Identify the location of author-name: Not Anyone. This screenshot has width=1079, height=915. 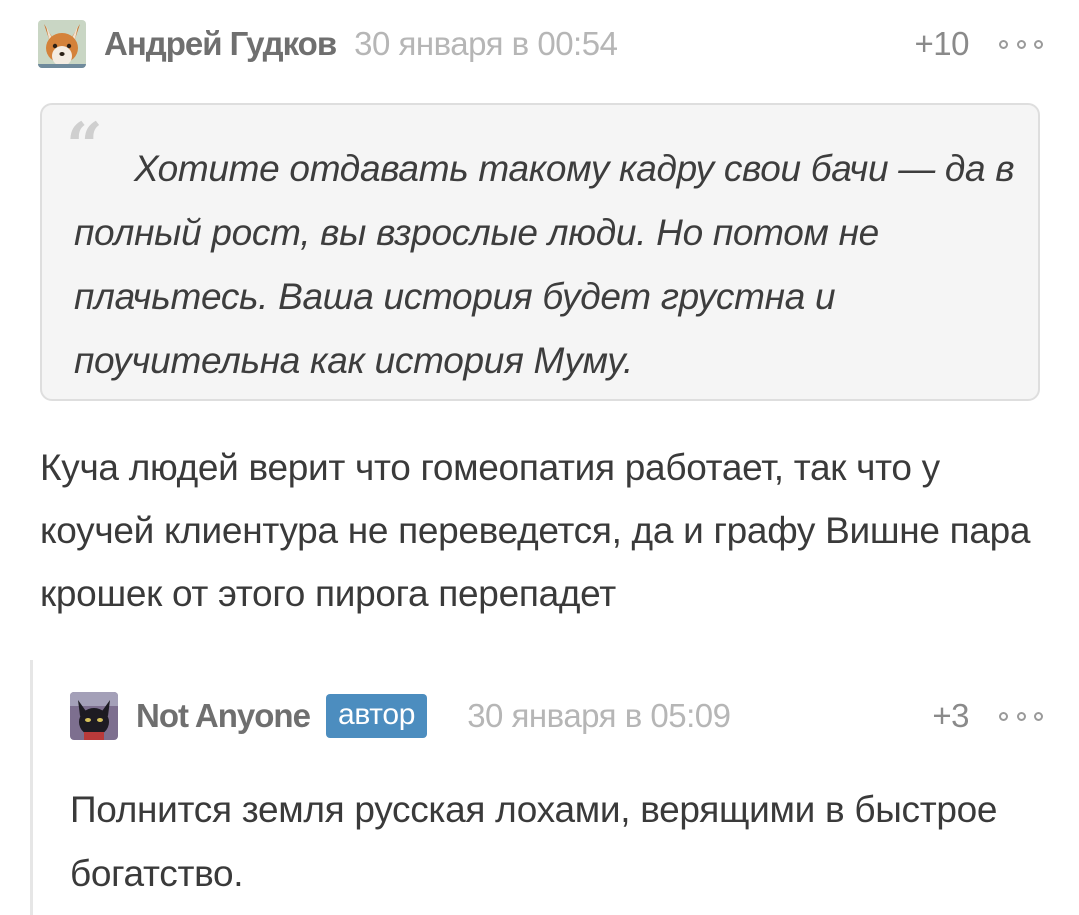
(223, 716).